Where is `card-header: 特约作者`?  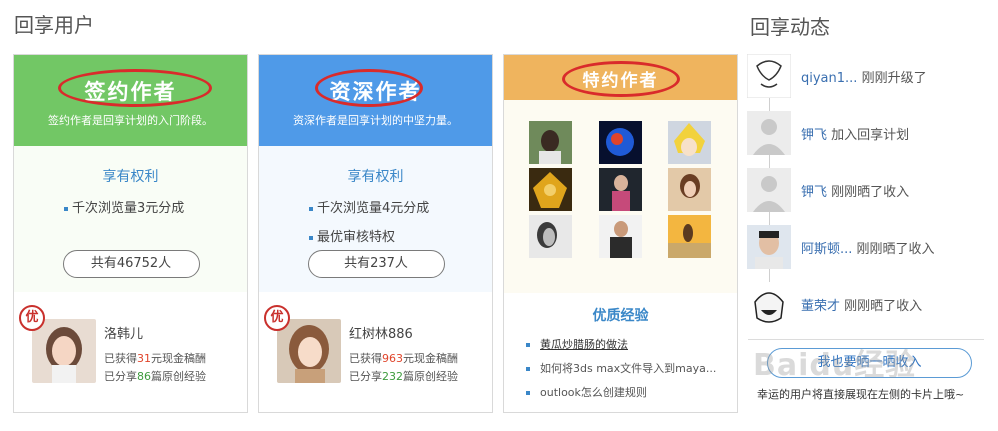 card-header: 特约作者 is located at coordinates (620, 81).